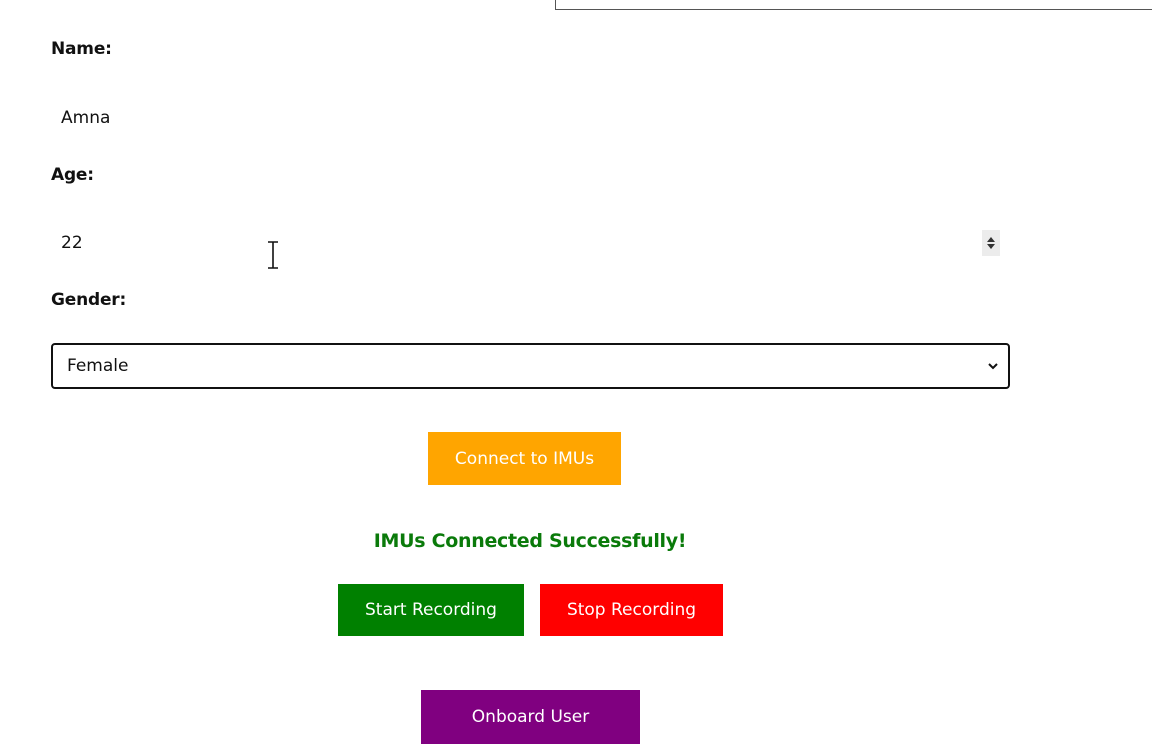  I want to click on connect-imus-button: Connect to IMUs, so click(524, 458).